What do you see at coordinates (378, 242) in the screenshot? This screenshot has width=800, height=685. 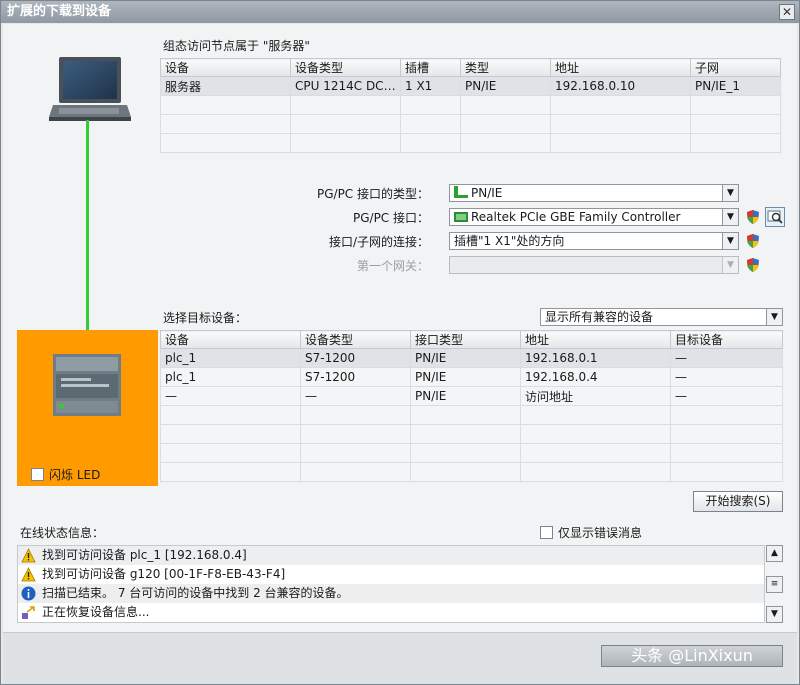 I see `subnet-connection-label: 接口/子网的连接：` at bounding box center [378, 242].